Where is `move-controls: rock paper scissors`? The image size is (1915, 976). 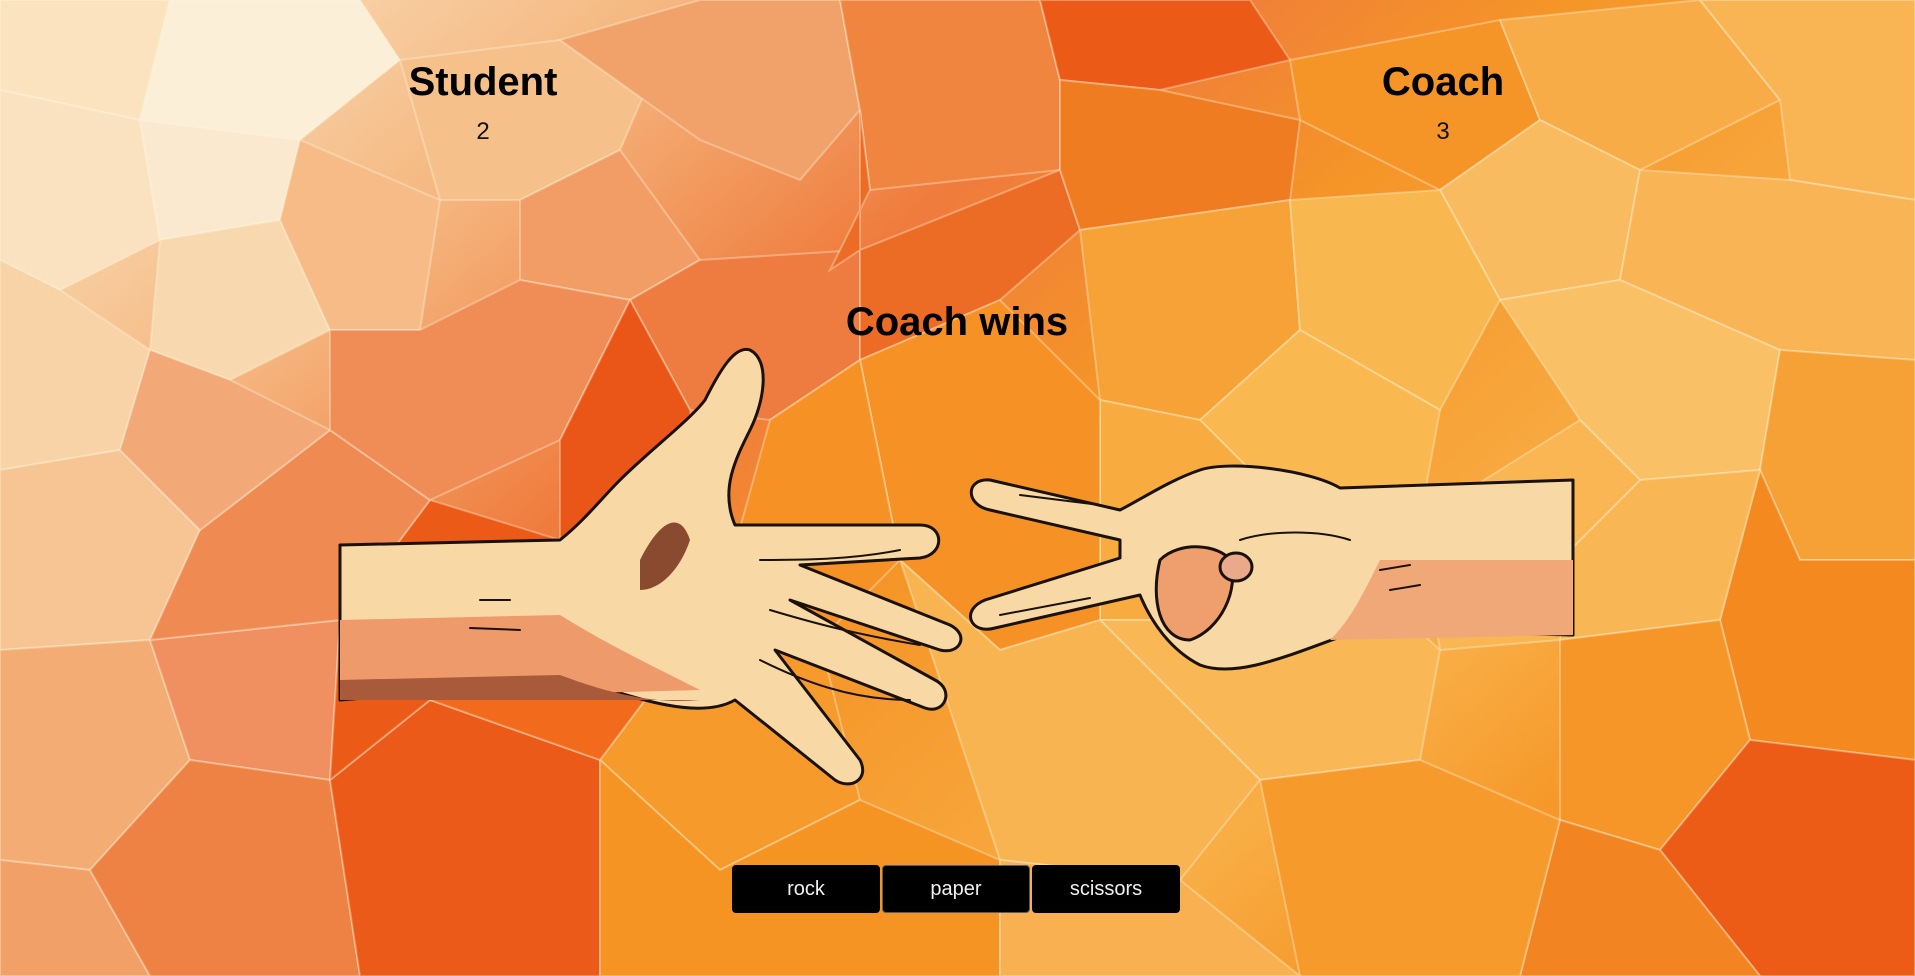 move-controls: rock paper scissors is located at coordinates (956, 889).